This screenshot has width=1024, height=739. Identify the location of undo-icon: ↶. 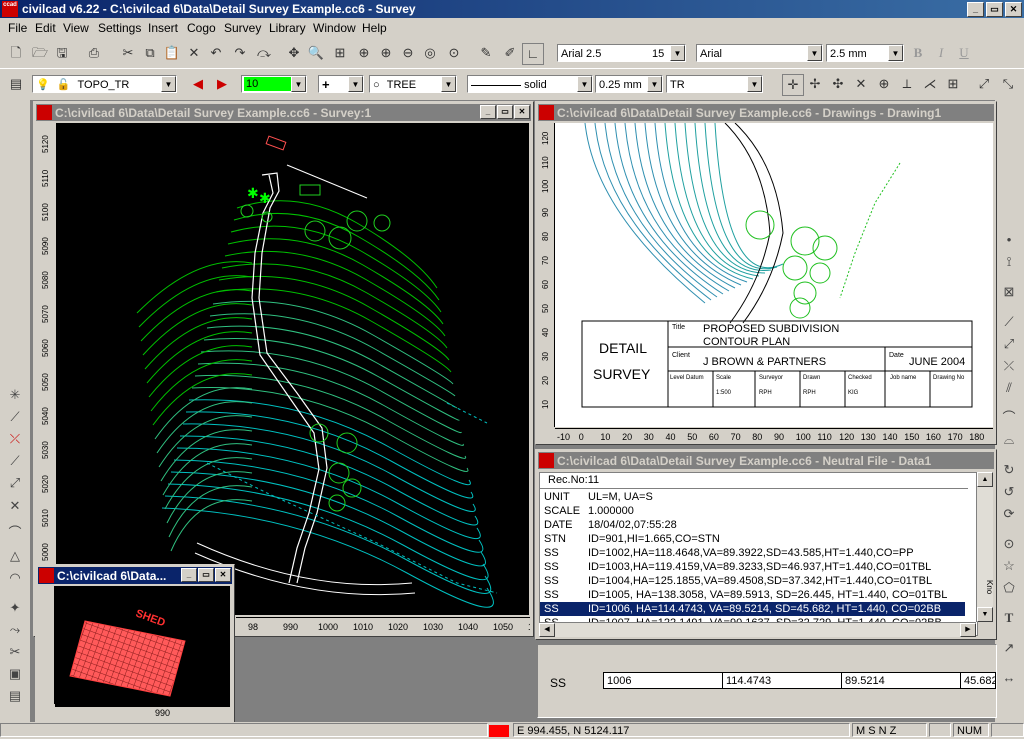
(216, 53).